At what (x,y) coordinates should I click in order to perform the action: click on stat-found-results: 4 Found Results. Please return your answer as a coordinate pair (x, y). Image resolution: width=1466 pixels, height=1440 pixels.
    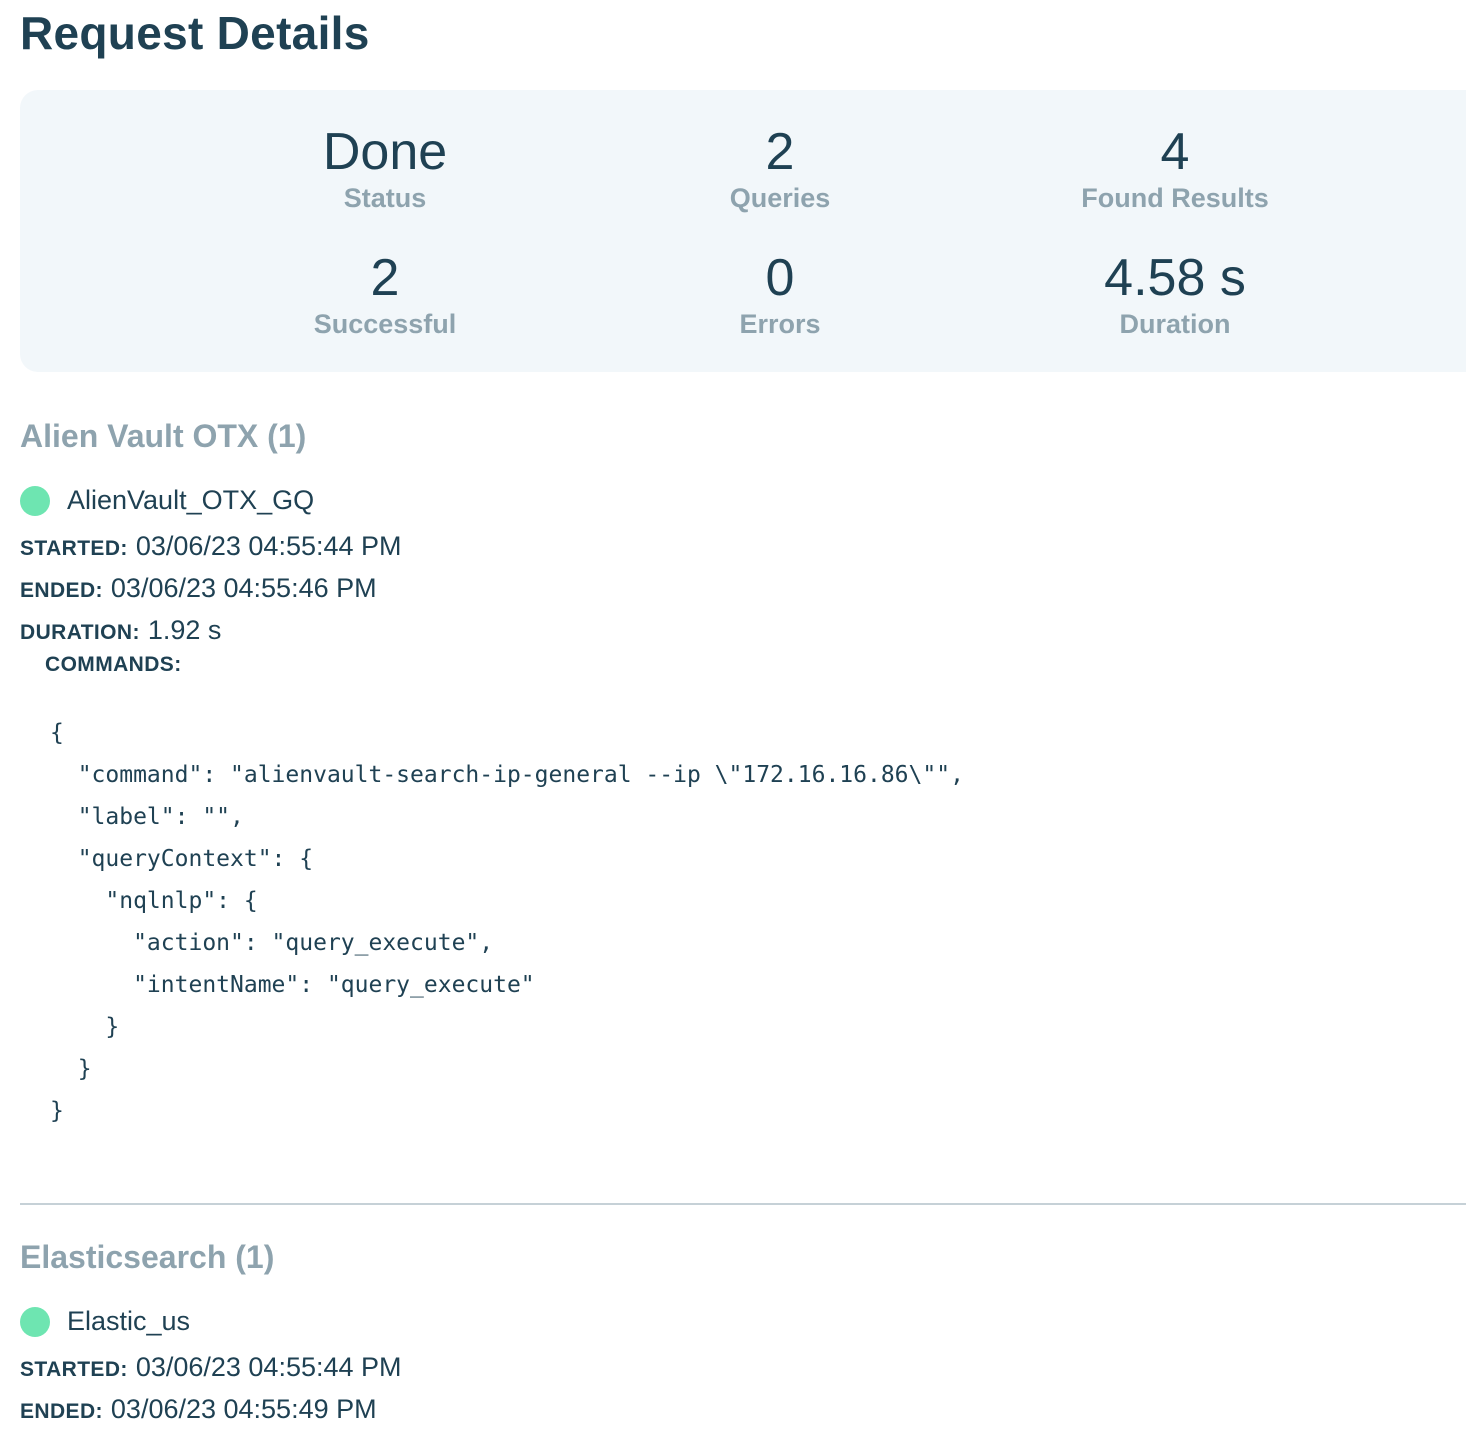
    Looking at the image, I should click on (1175, 168).